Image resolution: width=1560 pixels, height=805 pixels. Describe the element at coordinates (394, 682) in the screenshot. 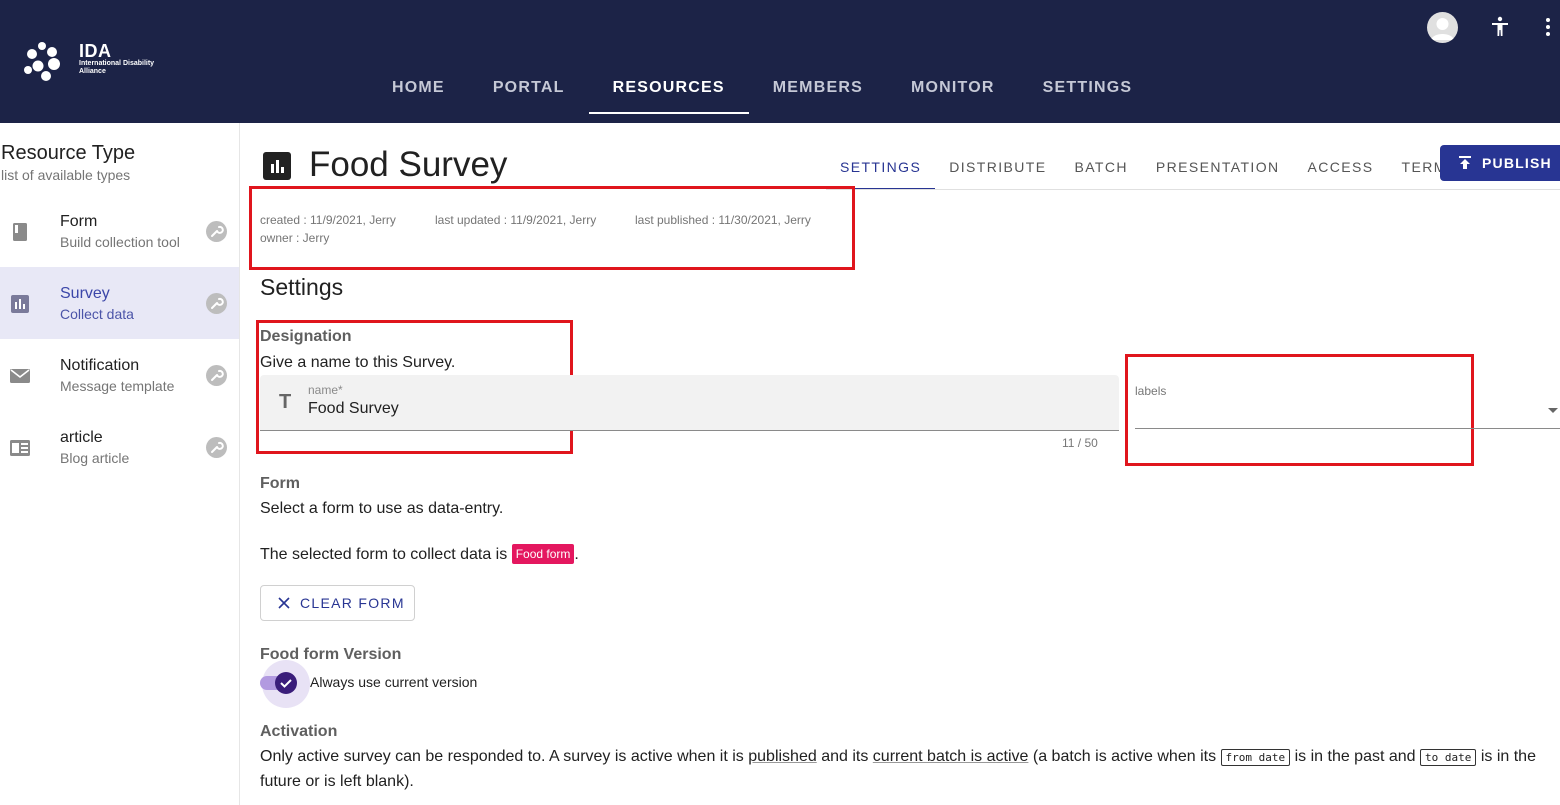

I see `toggle-label: Always use current version` at that location.